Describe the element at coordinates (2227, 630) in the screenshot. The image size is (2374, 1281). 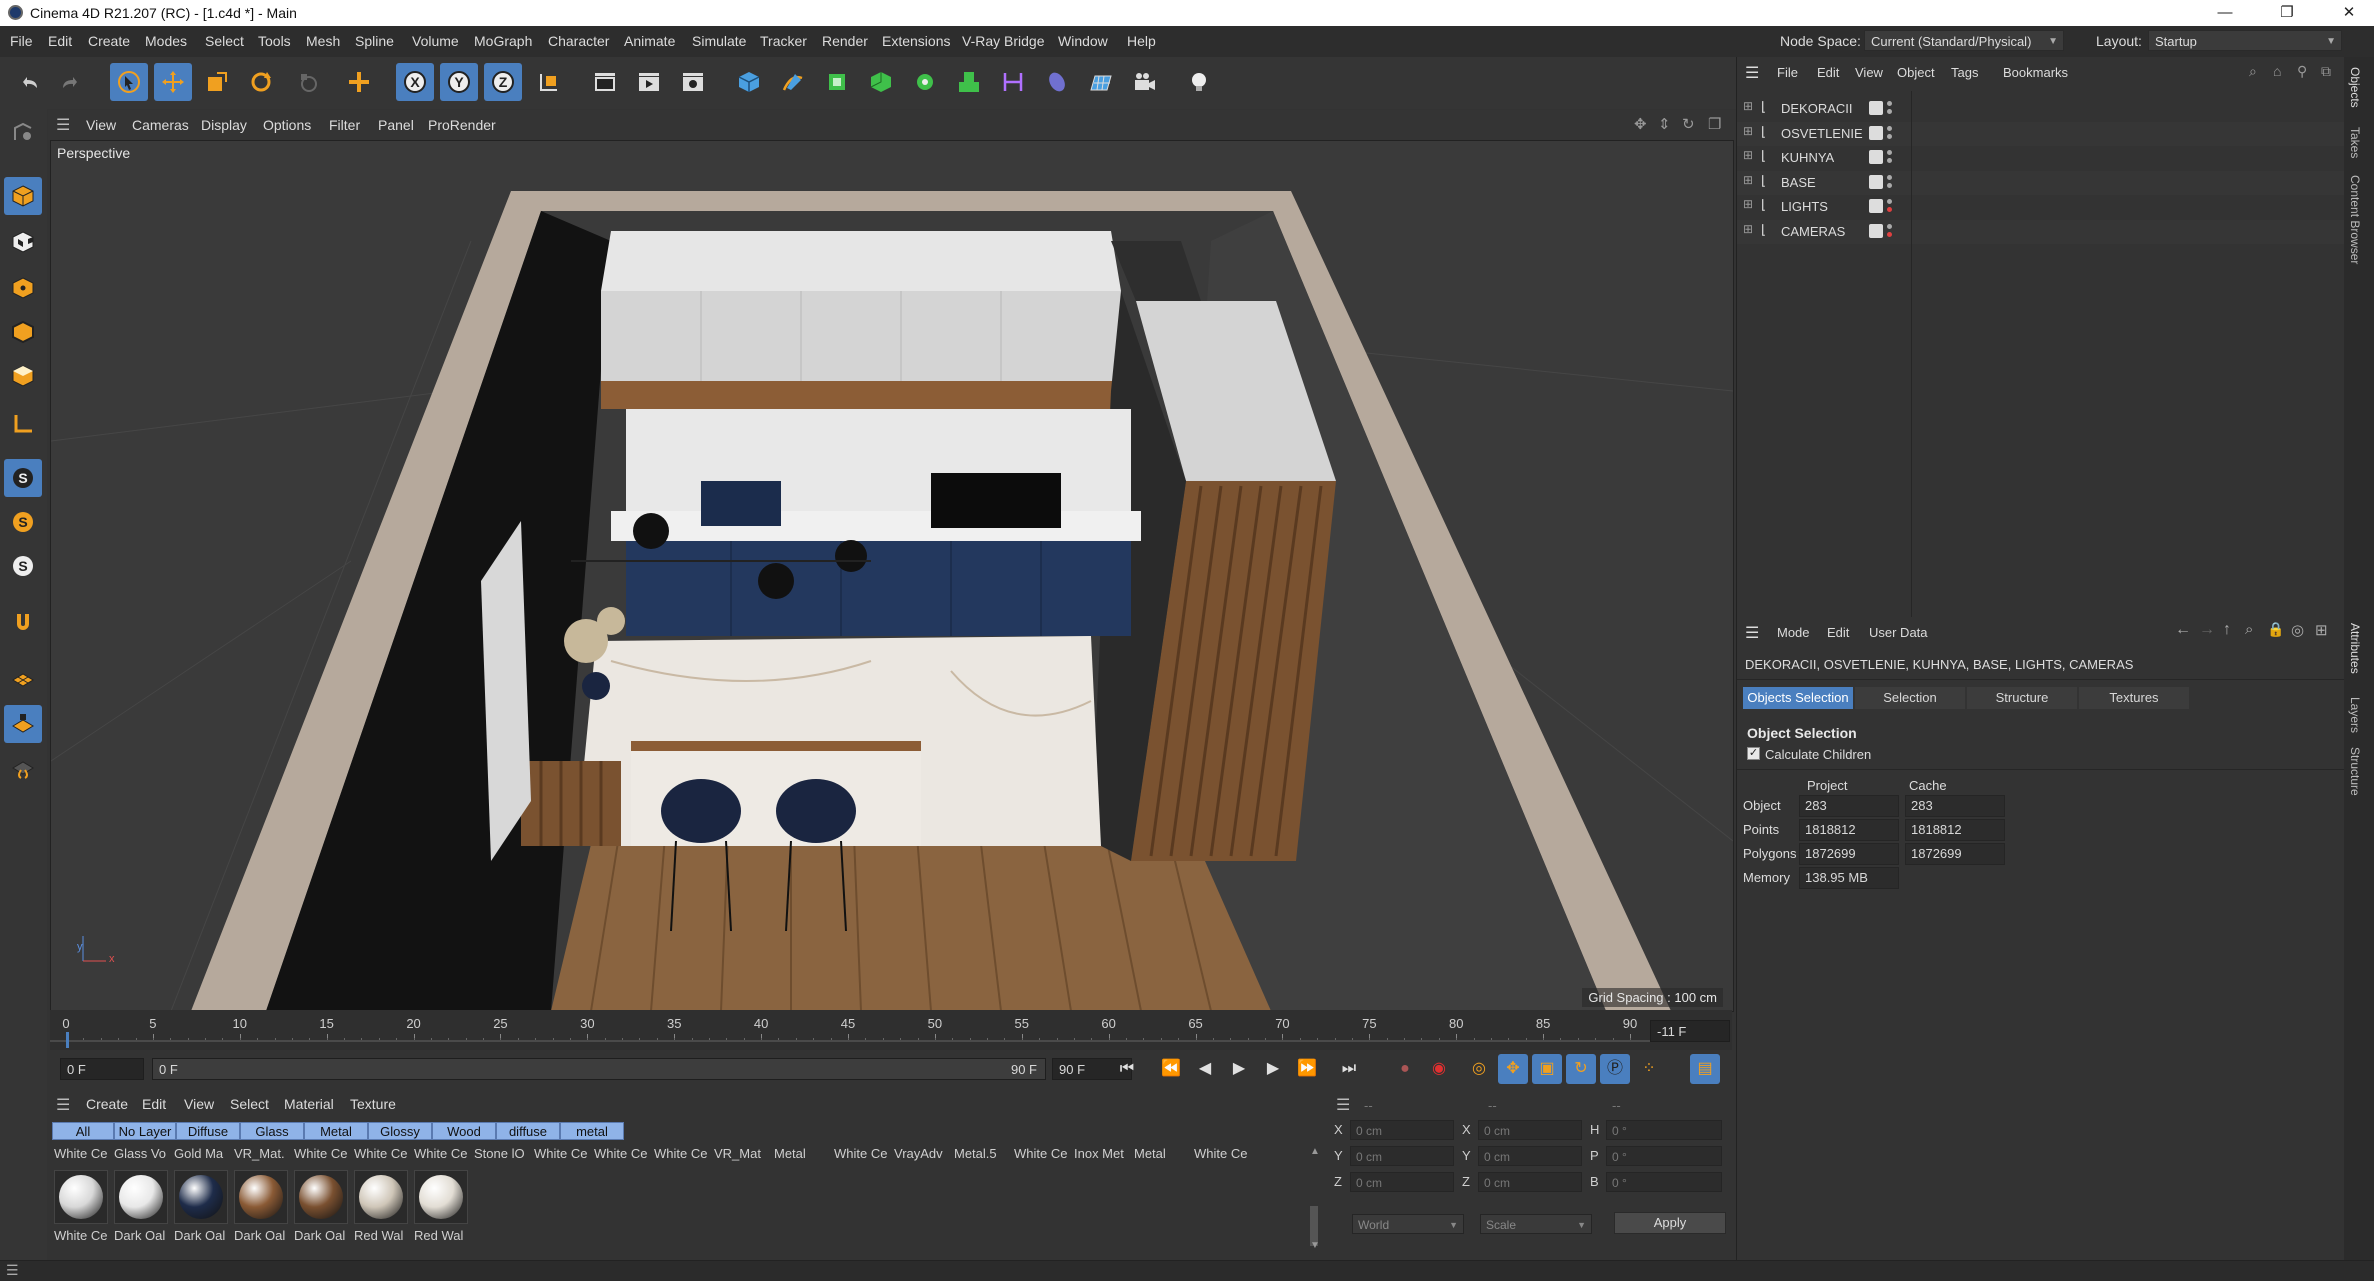
I see `up-arrow-icon: ↑` at that location.